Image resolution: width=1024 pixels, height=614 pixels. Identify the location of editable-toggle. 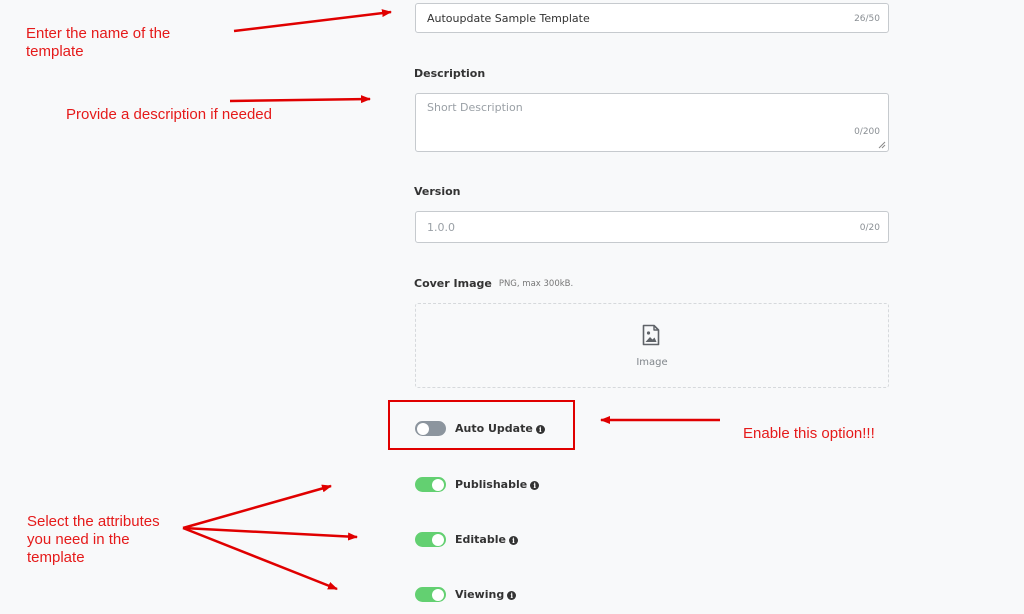
(430, 539).